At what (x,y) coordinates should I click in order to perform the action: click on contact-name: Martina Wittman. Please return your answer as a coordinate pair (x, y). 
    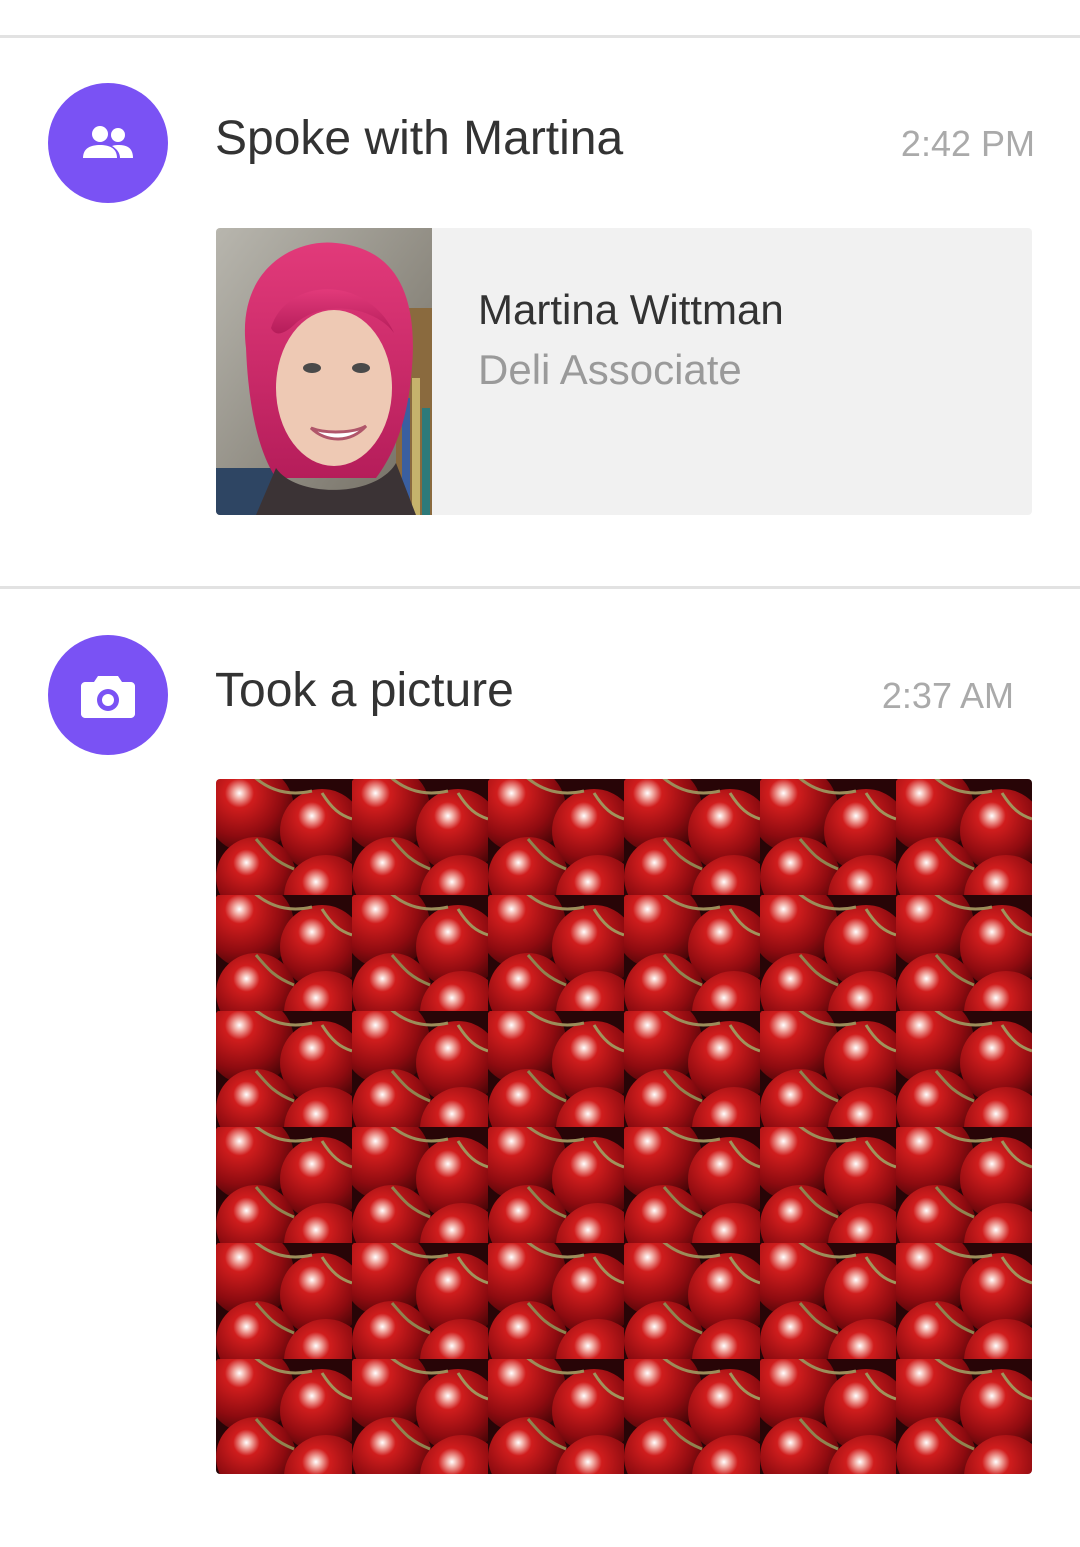
    Looking at the image, I should click on (631, 309).